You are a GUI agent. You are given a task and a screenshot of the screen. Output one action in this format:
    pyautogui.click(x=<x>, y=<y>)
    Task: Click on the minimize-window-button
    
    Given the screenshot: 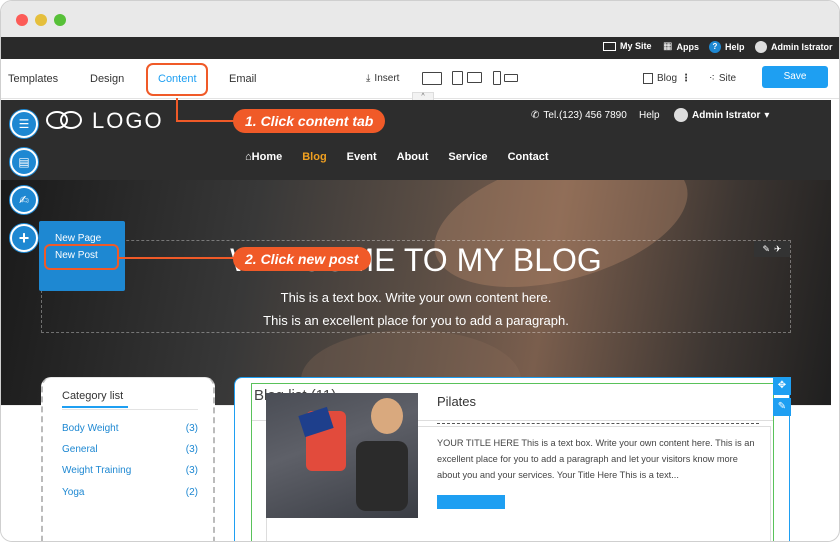 What is the action you would take?
    pyautogui.click(x=41, y=20)
    